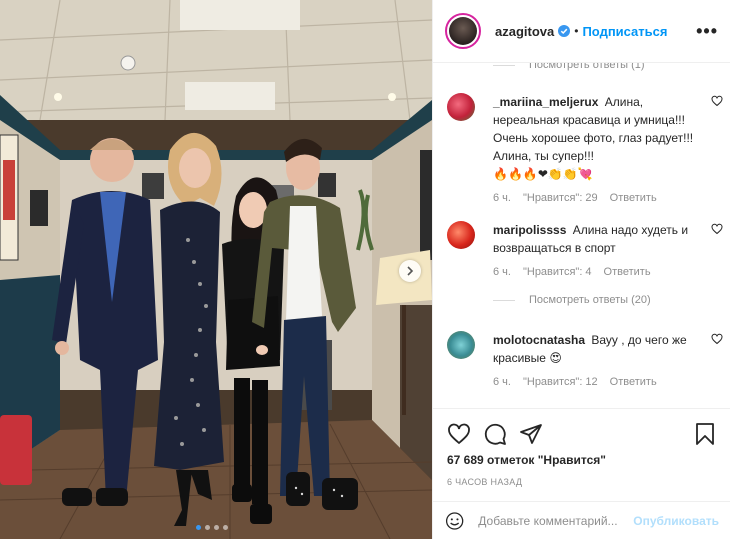  I want to click on carousel-dots, so click(212, 527).